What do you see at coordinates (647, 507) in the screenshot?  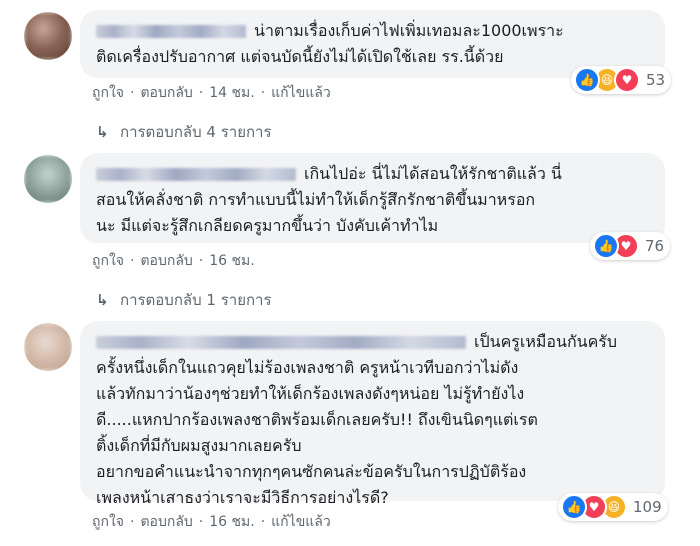 I see `reaction-count: 109` at bounding box center [647, 507].